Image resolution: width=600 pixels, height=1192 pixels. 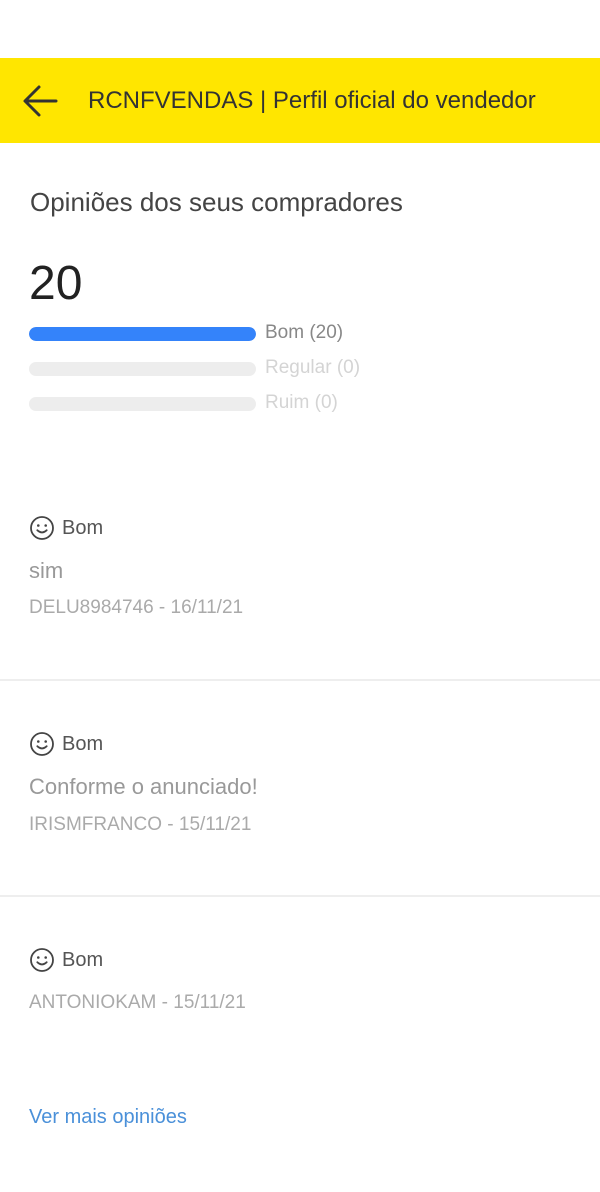 I want to click on seller-profile-title: RCNFVENDAS | Perfil oficial do vendedor, so click(x=312, y=100).